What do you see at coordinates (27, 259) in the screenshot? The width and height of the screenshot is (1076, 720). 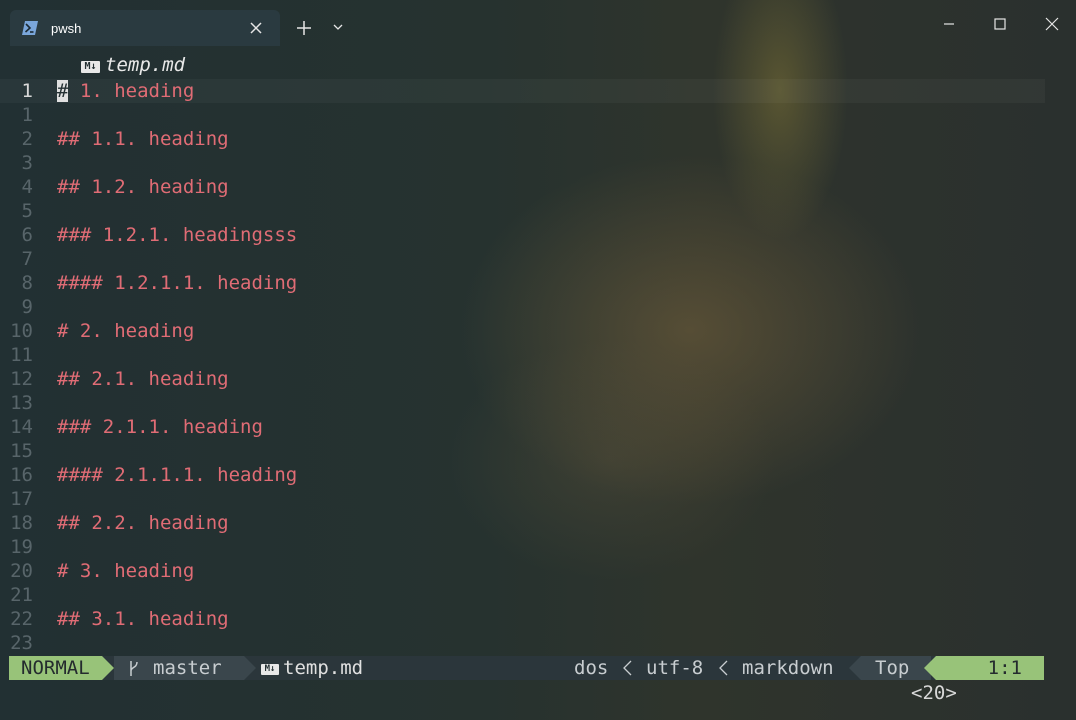 I see `line-number: 7` at bounding box center [27, 259].